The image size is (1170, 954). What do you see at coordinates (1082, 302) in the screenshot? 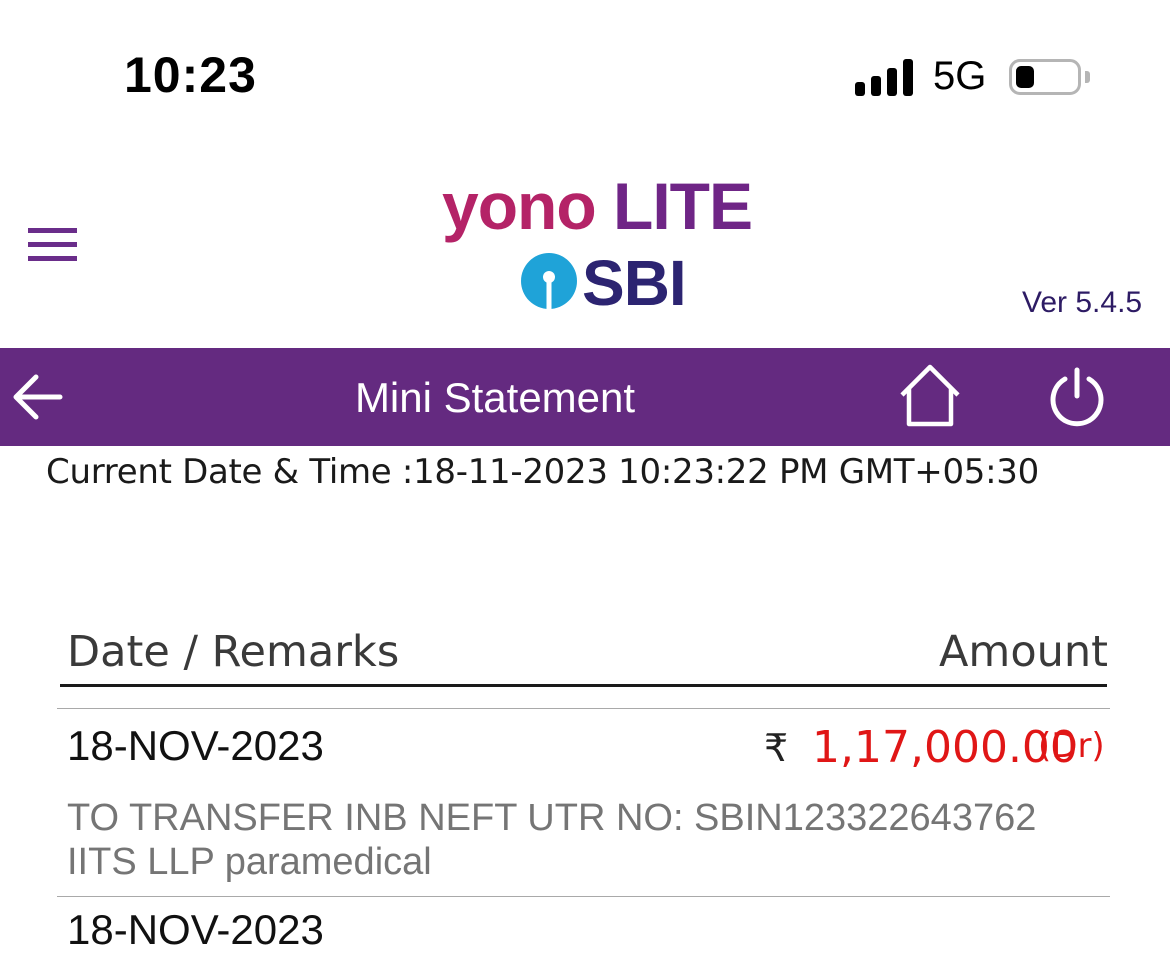
I see `app-version: Ver 5.4.5` at bounding box center [1082, 302].